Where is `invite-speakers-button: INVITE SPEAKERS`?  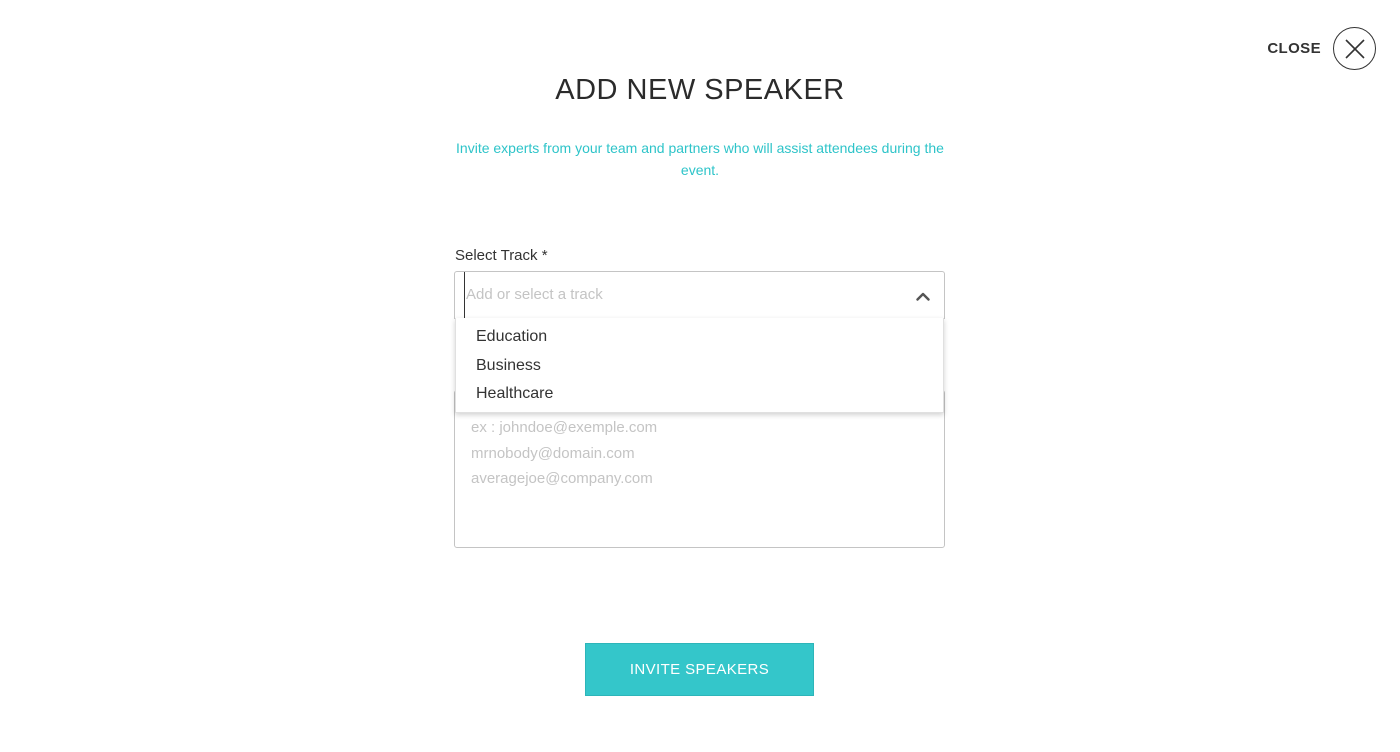
invite-speakers-button: INVITE SPEAKERS is located at coordinates (699, 669).